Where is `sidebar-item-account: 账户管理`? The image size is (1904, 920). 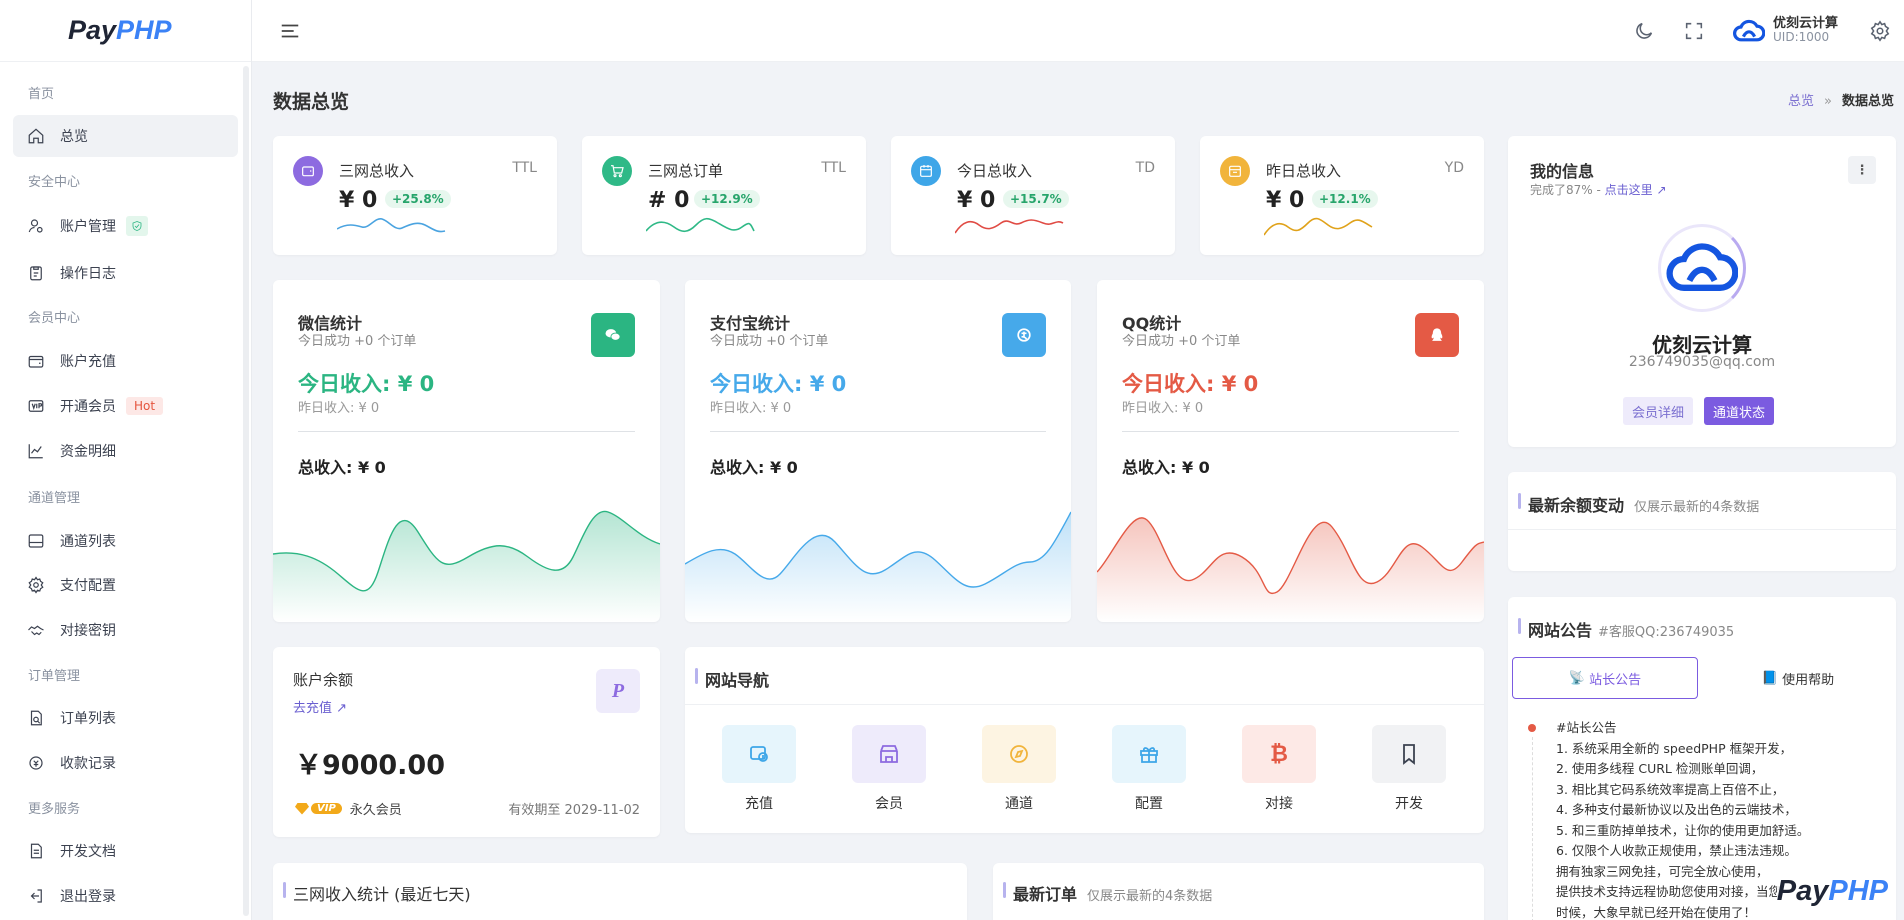
sidebar-item-account: 账户管理 is located at coordinates (125, 226).